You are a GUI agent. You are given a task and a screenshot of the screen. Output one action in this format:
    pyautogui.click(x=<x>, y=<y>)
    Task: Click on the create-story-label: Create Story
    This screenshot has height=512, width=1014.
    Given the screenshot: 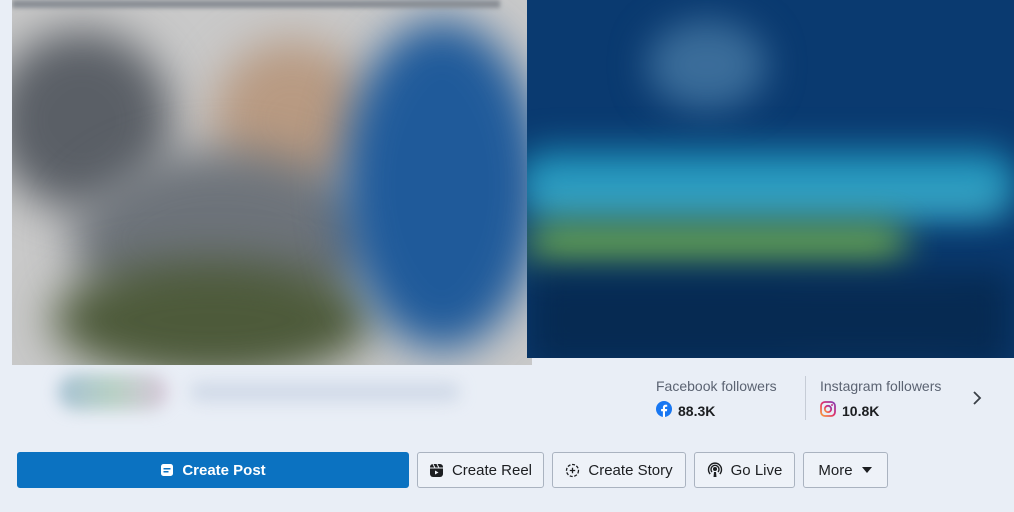 What is the action you would take?
    pyautogui.click(x=630, y=470)
    